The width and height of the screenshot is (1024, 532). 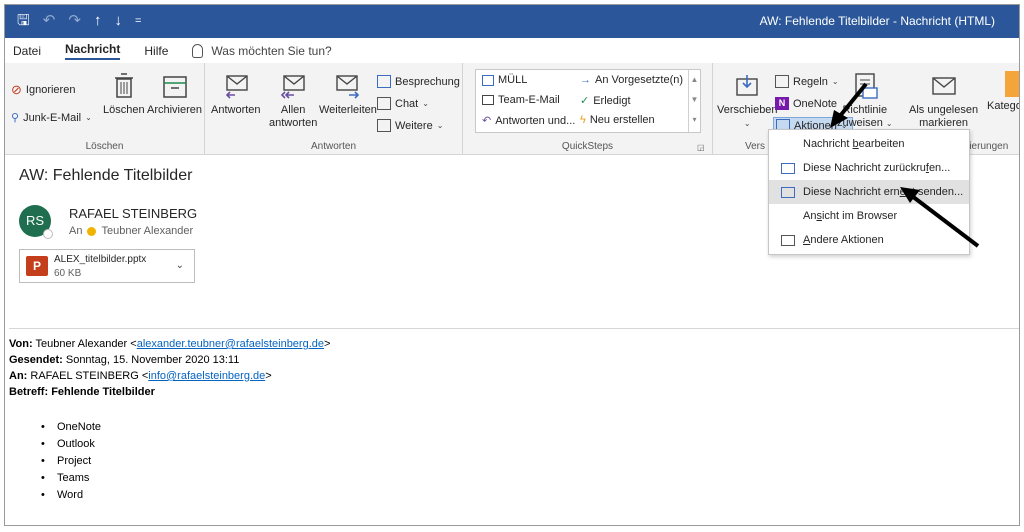 I want to click on ignore-button: ⊘ Ignorieren, so click(x=43, y=89).